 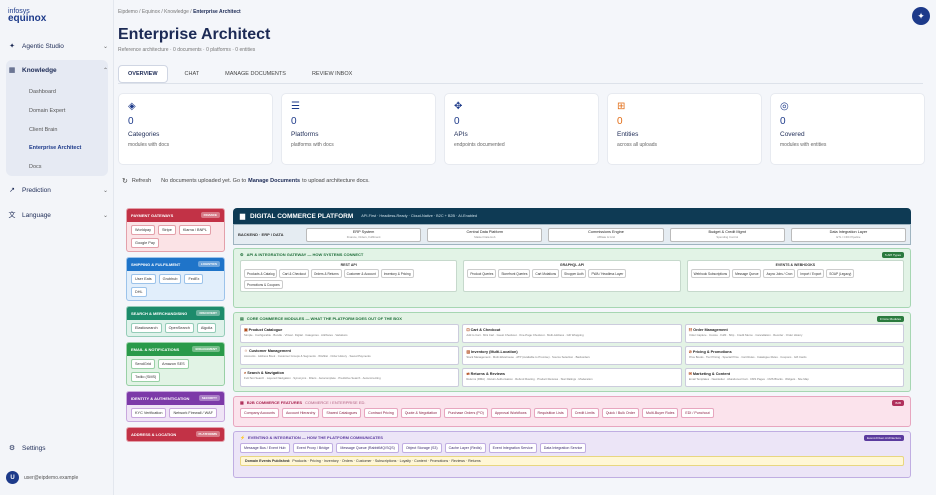 What do you see at coordinates (367, 448) in the screenshot?
I see `eventing-service-chip: Message Queue (RabbitMQ/SQS)` at bounding box center [367, 448].